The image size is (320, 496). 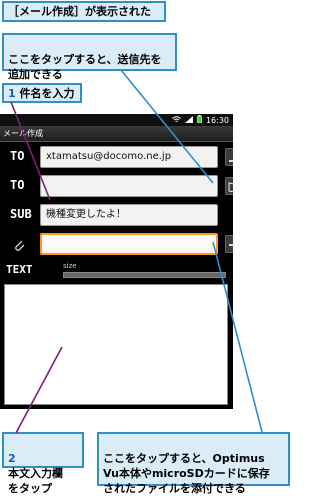 I want to click on screen-title: メール作成, so click(x=116, y=134).